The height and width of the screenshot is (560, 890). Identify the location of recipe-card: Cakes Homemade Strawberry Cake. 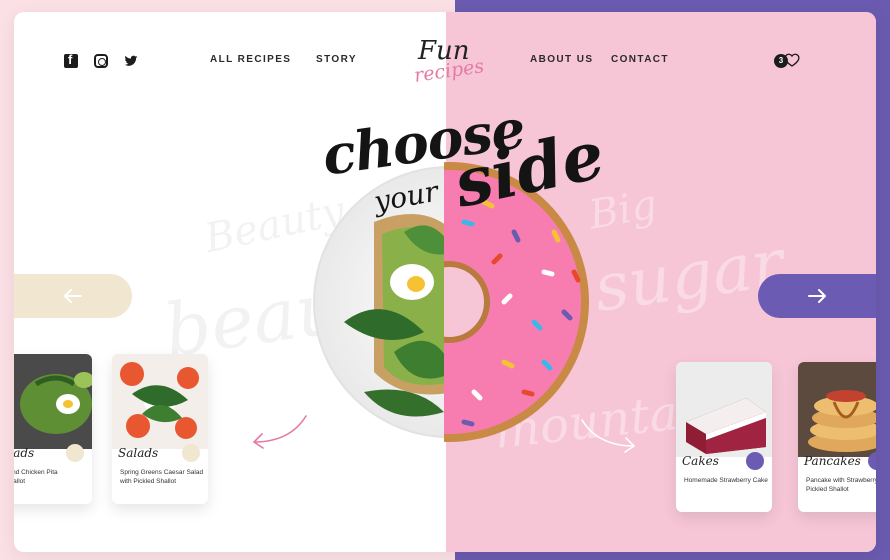
(724, 437).